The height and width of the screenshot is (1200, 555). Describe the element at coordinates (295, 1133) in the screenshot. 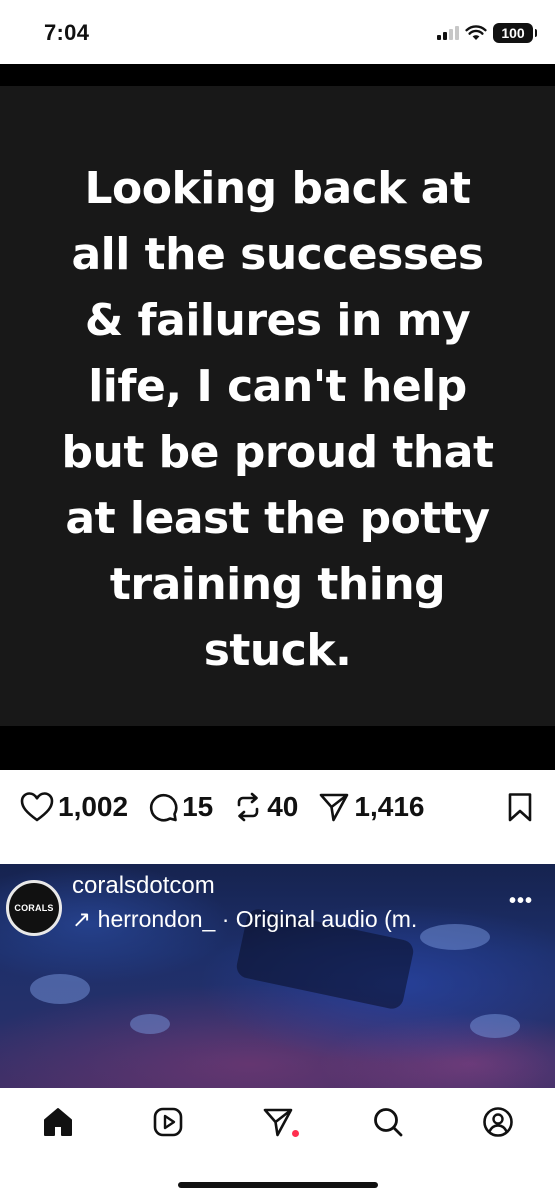

I see `notification-dot` at that location.